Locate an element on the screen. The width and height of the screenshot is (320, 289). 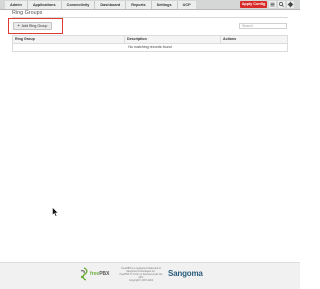
add-ring-group-label: Add Ring Group is located at coordinates (34, 26).